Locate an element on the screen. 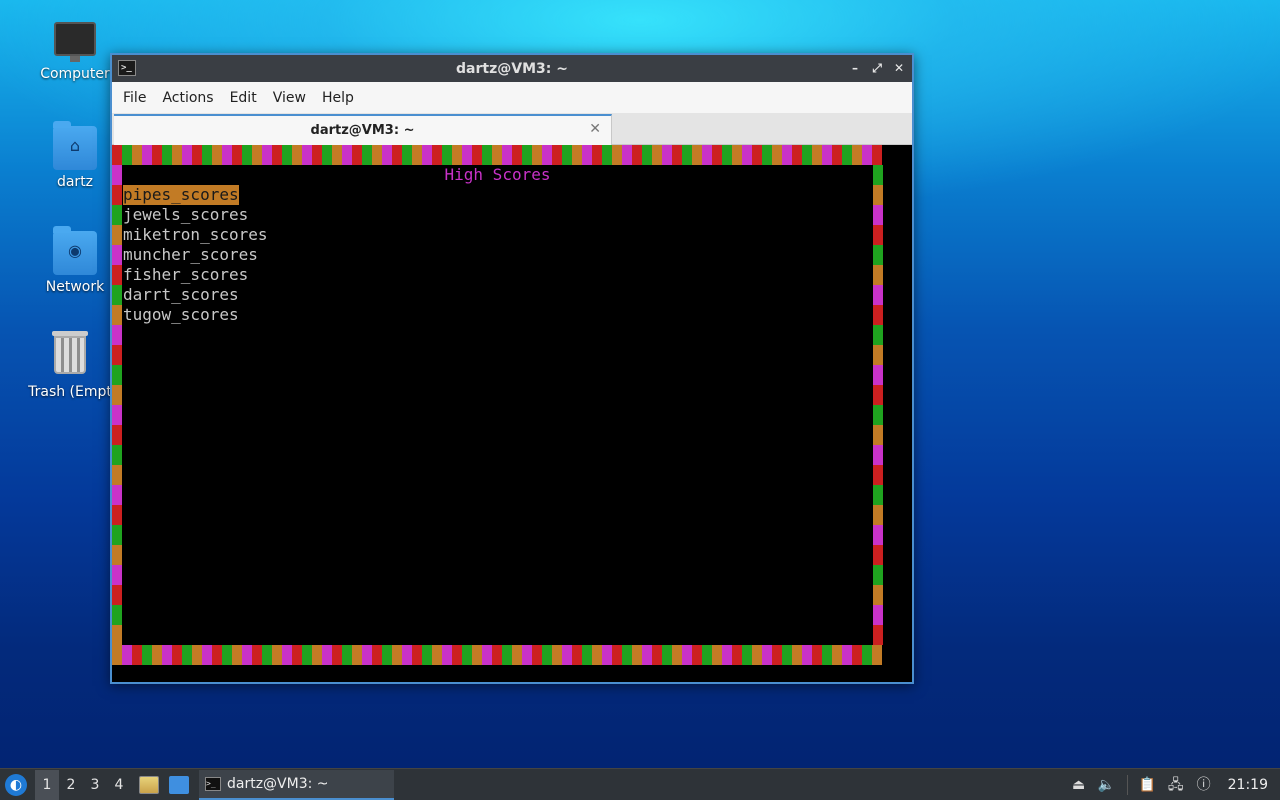 The height and width of the screenshot is (800, 1280). window-titlebar: >_ dartz@VM3: ~ – ⤢ ✕ is located at coordinates (512, 68).